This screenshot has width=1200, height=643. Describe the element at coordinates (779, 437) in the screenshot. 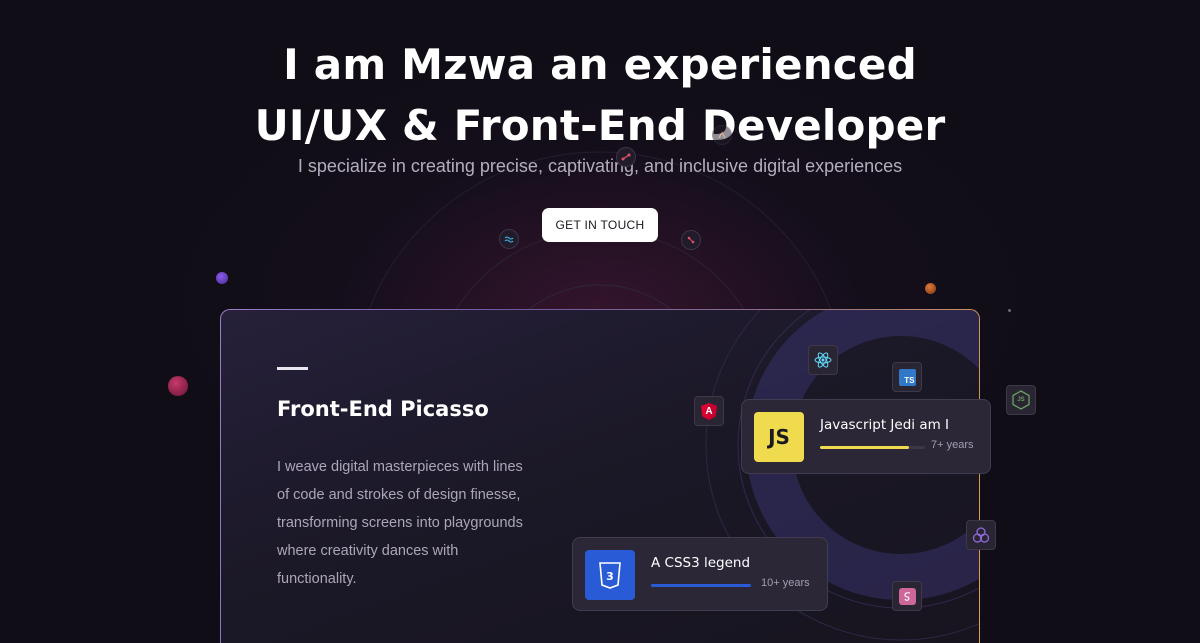

I see `javascript-icon: JS` at that location.